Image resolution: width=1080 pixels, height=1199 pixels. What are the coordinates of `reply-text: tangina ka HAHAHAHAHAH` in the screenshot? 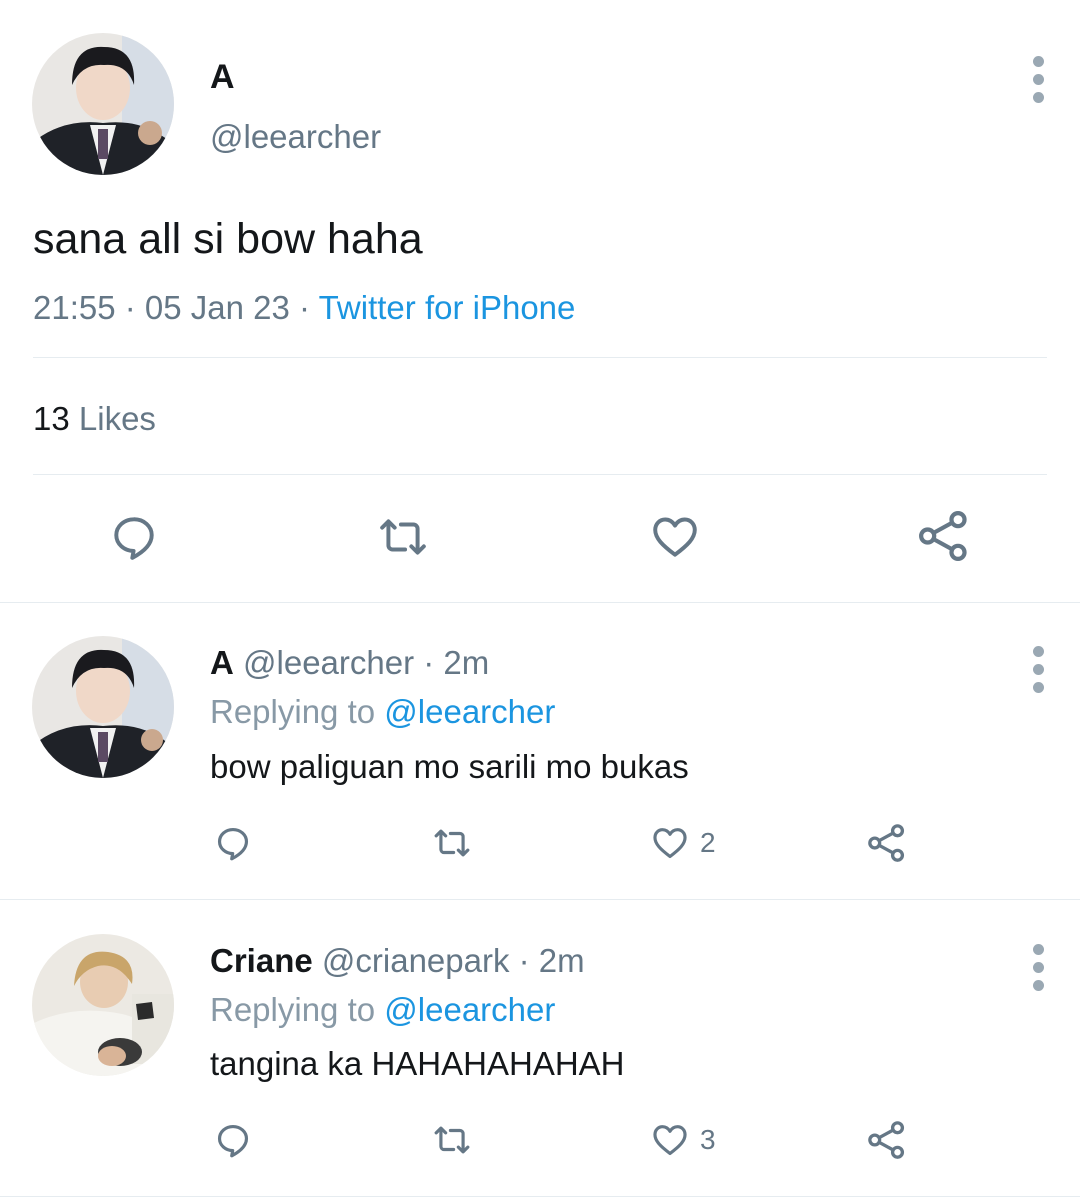 It's located at (417, 1063).